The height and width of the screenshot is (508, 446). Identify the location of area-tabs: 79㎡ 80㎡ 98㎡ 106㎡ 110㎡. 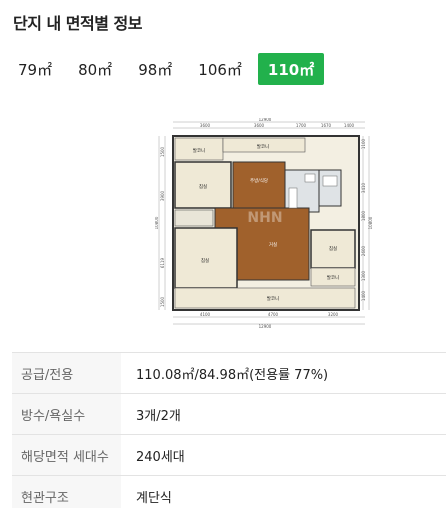
(166, 69).